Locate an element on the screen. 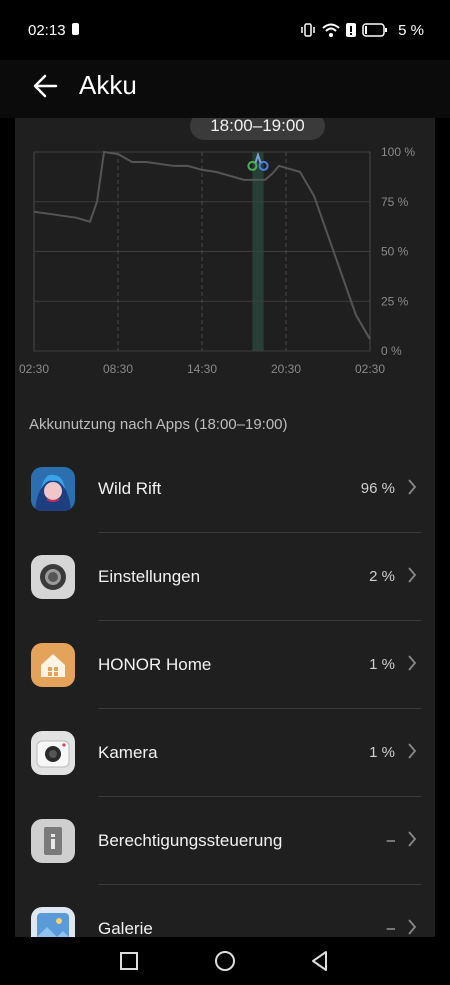  back-arrow-icon is located at coordinates (46, 86).